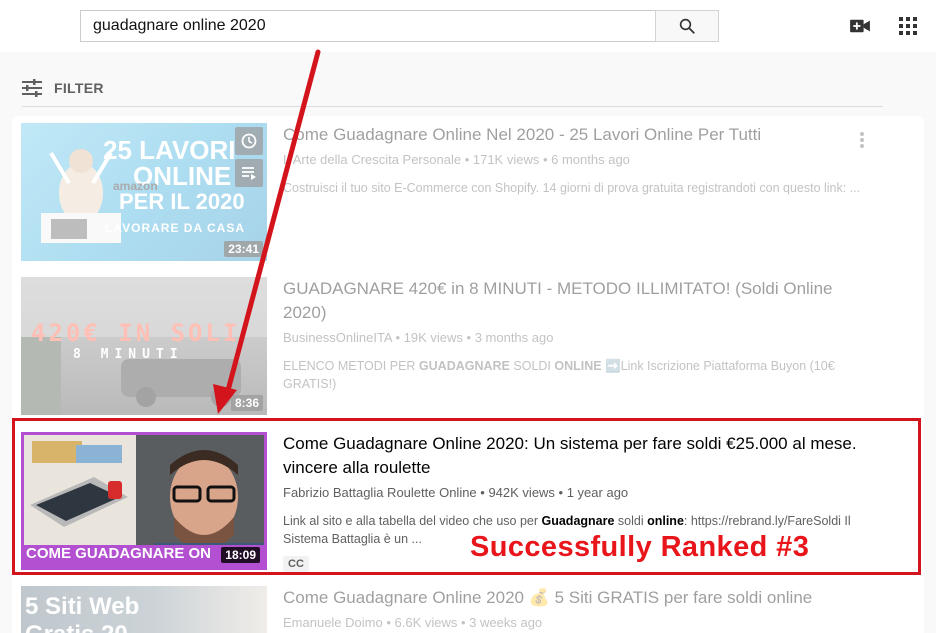 This screenshot has width=936, height=633. I want to click on thumbnail-text: 5 Siti Web, so click(82, 606).